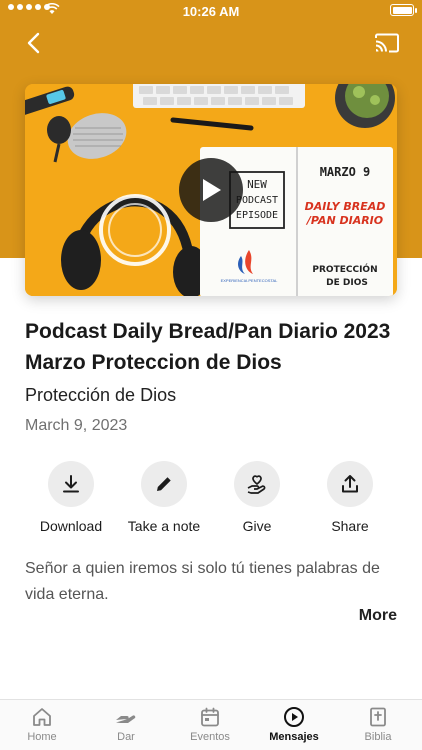 The image size is (422, 750). I want to click on tab-eventos: Eventos, so click(210, 724).